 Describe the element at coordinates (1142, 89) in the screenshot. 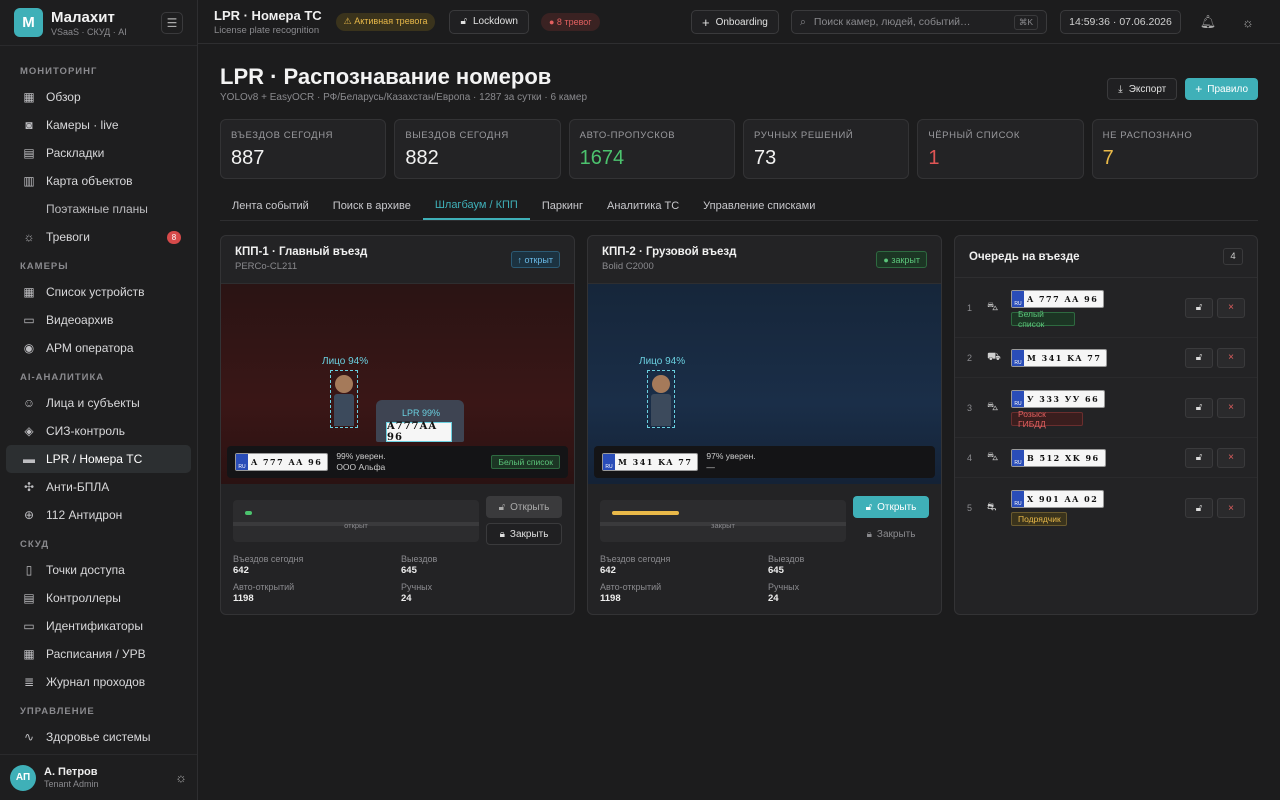

I see `export-button: ⤓ Экспорт` at that location.